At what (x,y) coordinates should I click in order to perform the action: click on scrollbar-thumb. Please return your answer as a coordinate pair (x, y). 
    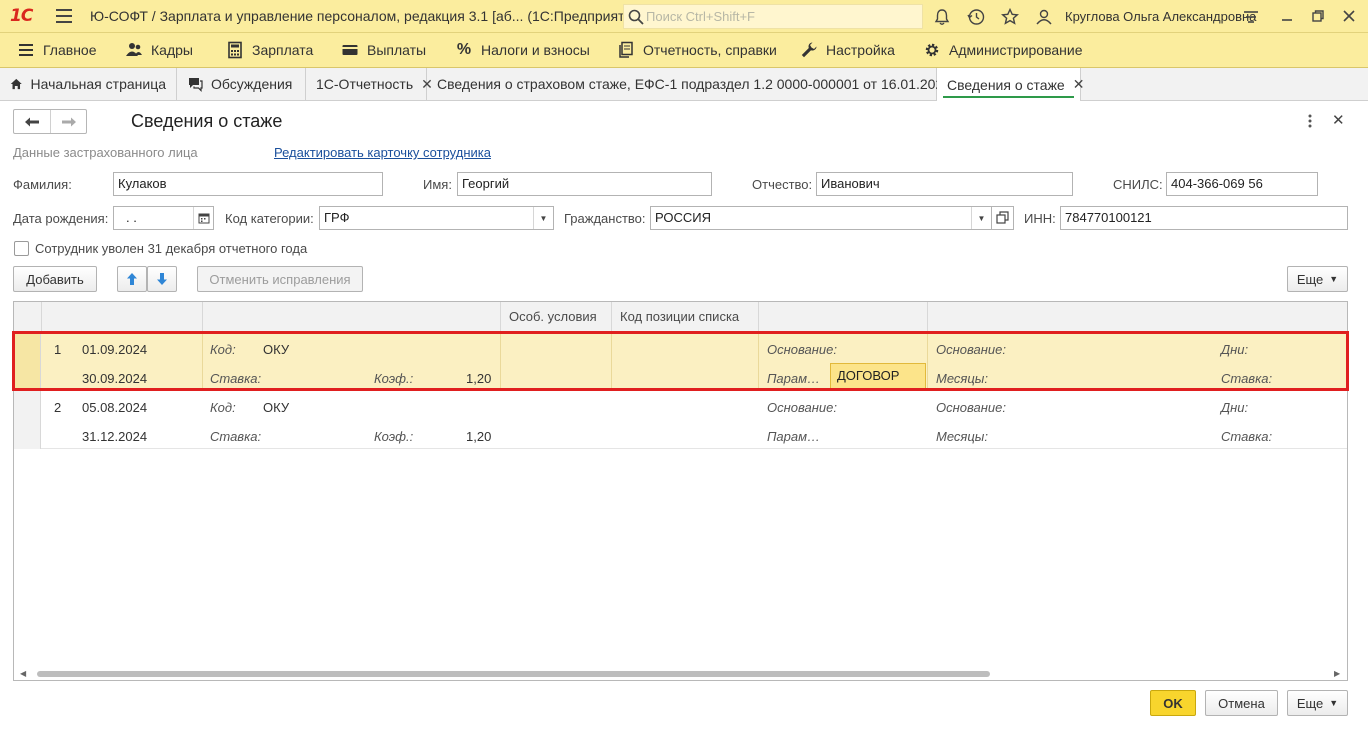
    Looking at the image, I should click on (513, 674).